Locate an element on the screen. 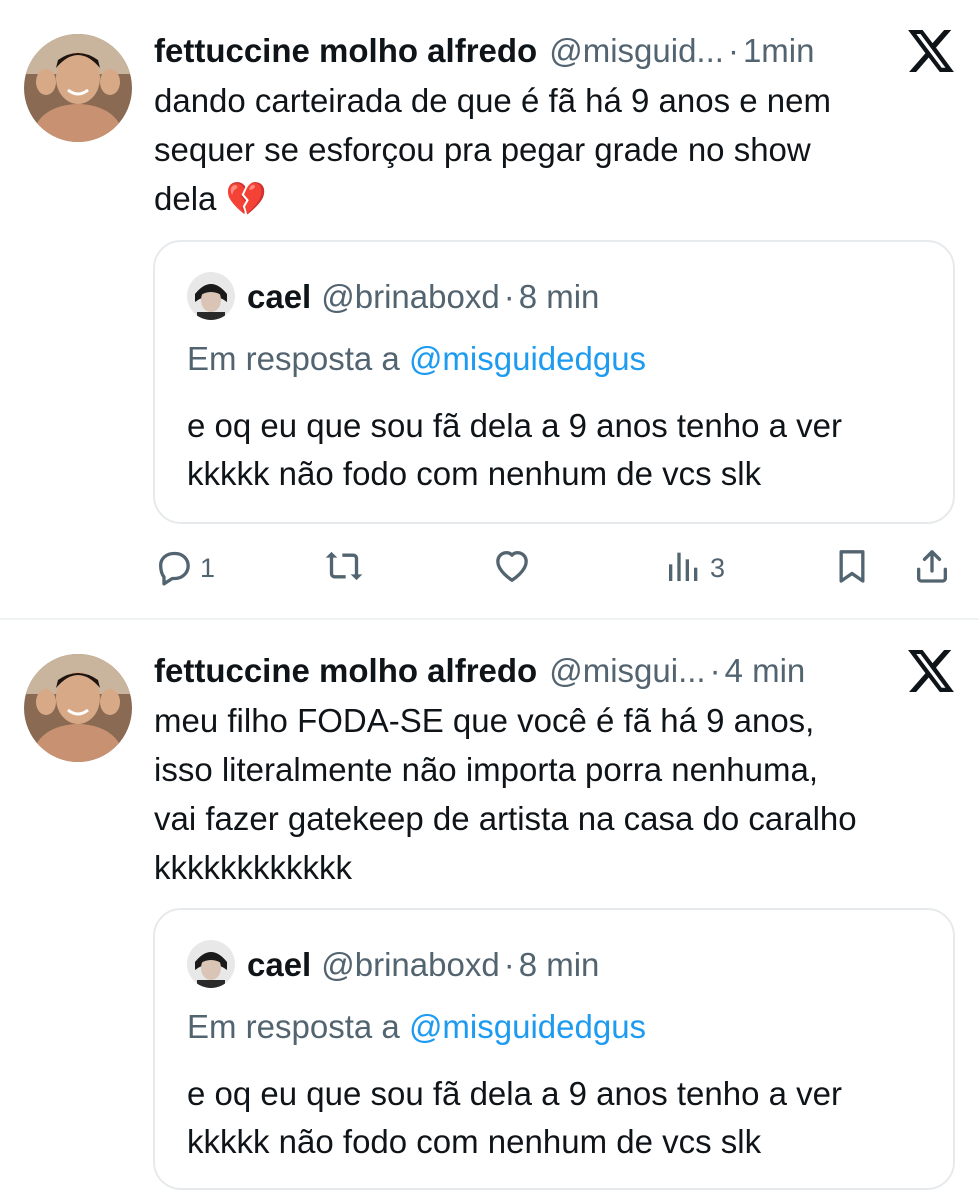  action-bar: 1 3 is located at coordinates (554, 568).